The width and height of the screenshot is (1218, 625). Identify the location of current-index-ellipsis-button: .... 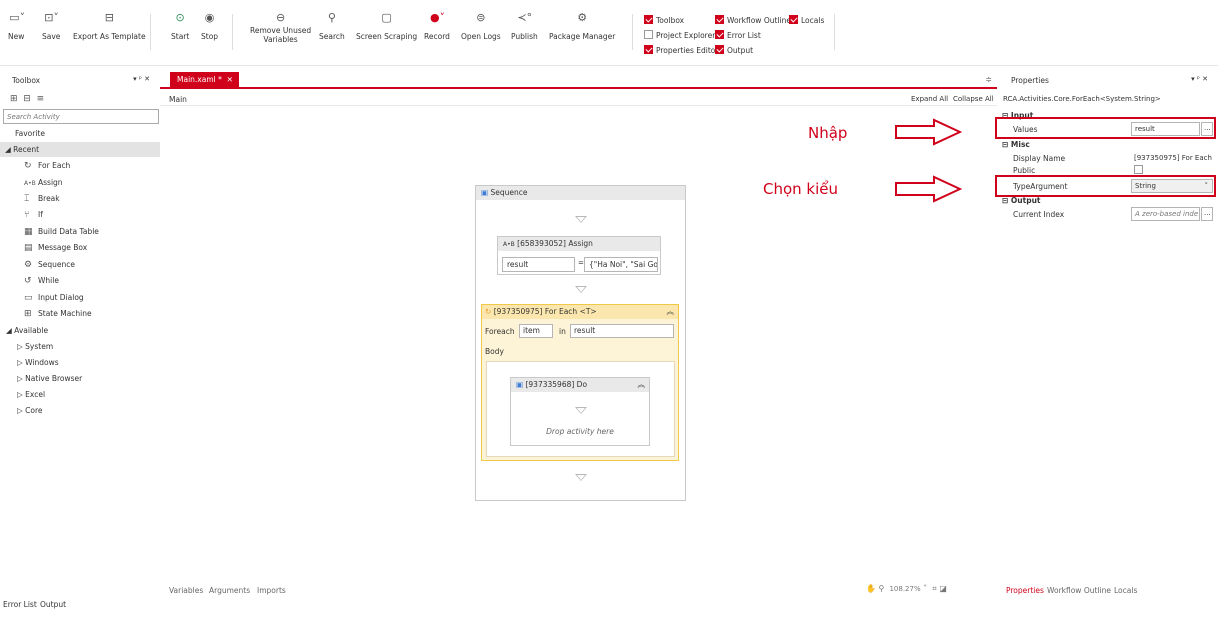
(1207, 214).